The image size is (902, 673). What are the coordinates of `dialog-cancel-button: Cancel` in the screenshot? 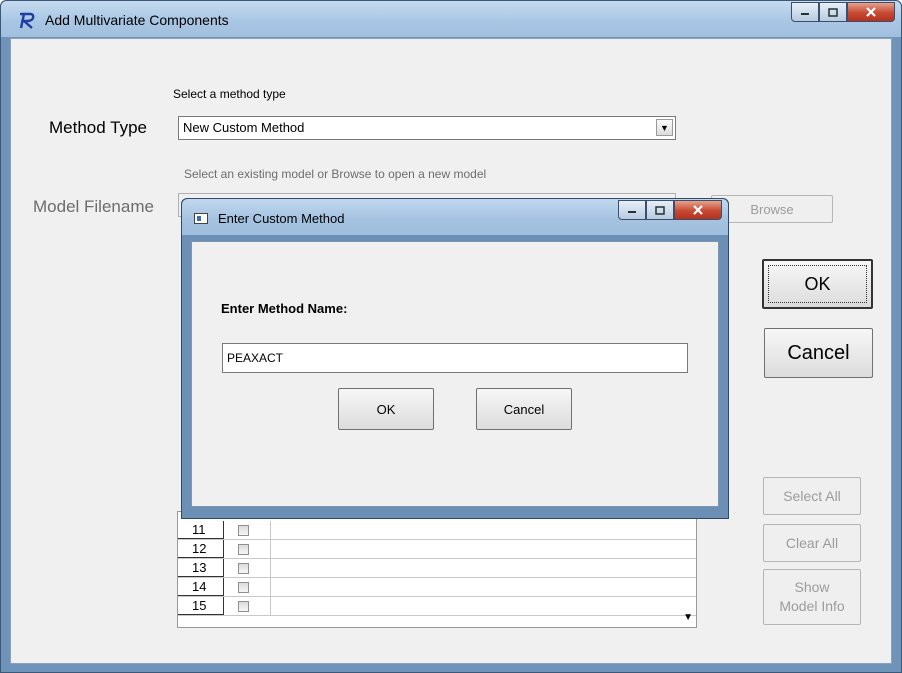 It's located at (524, 409).